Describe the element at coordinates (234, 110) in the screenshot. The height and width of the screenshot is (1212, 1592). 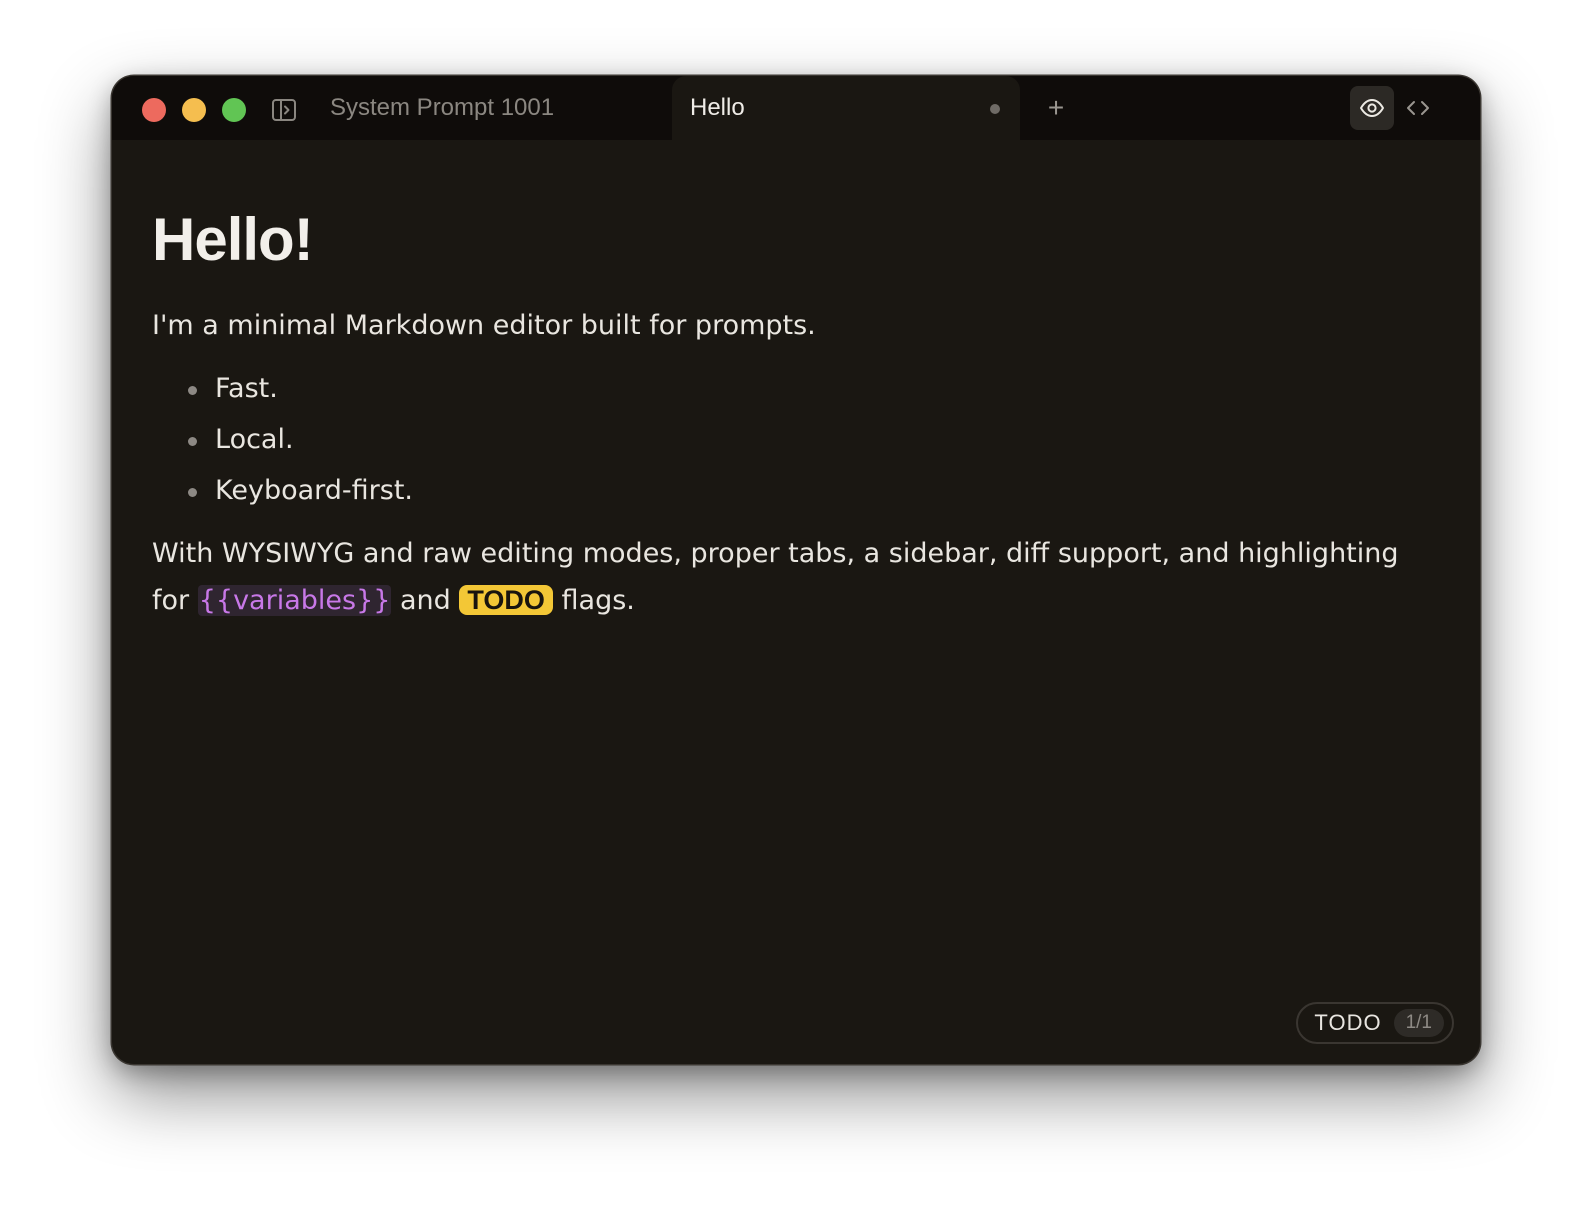
I see `maximize-window-button` at that location.